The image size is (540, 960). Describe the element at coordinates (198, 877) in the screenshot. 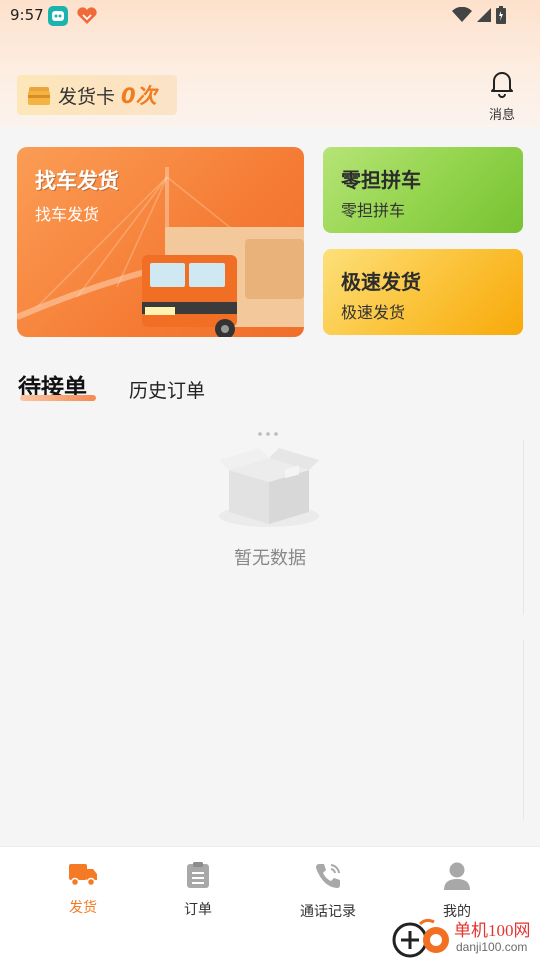

I see `clipboard-icon` at that location.